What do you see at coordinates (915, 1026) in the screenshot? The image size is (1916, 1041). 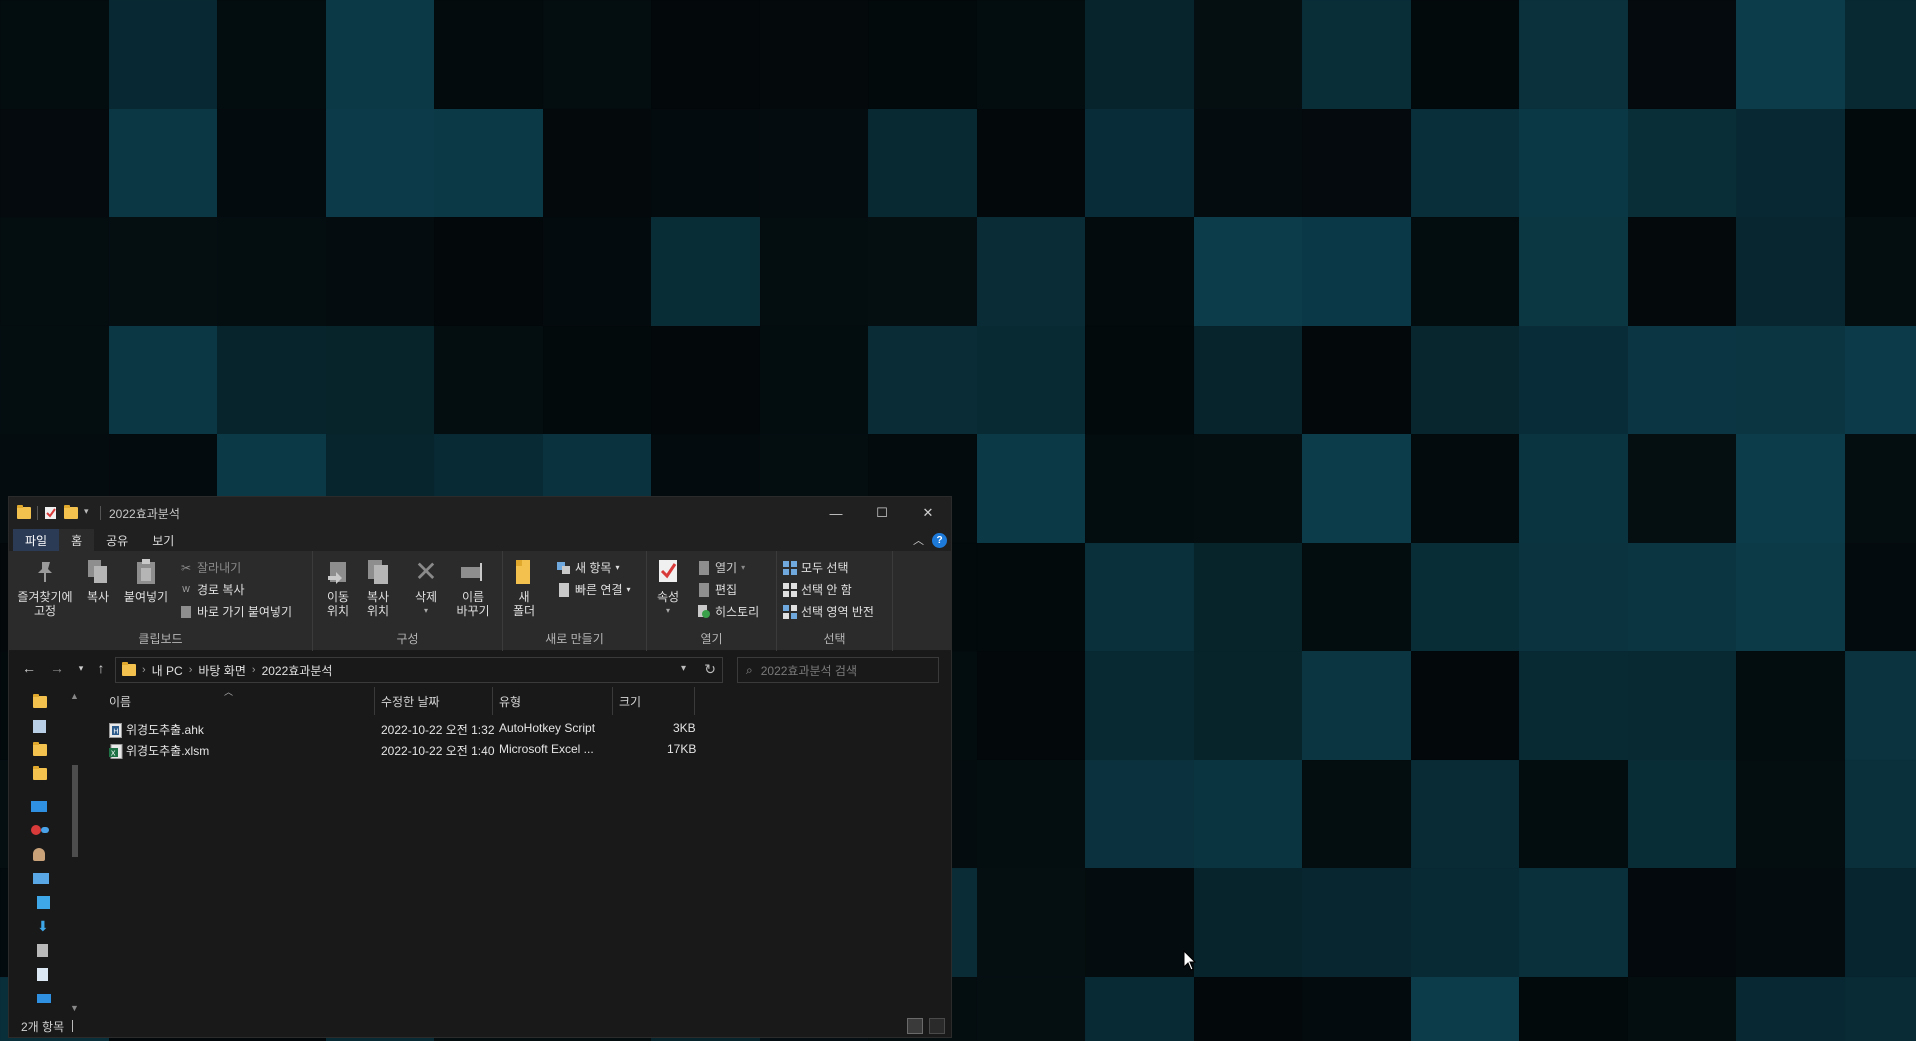 I see `details-view-icon` at bounding box center [915, 1026].